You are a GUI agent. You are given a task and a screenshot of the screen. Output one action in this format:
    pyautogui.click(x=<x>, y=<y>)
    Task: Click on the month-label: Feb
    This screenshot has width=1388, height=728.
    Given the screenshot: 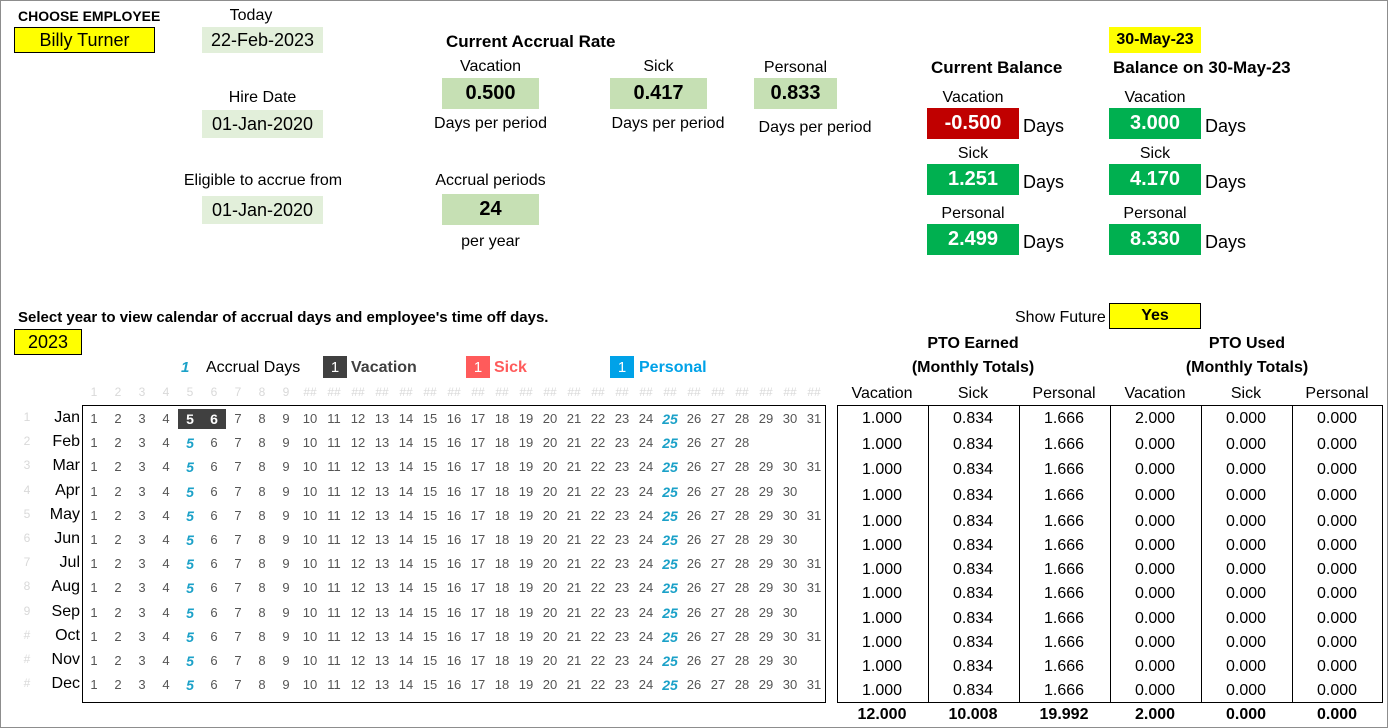 What is the action you would take?
    pyautogui.click(x=66, y=442)
    